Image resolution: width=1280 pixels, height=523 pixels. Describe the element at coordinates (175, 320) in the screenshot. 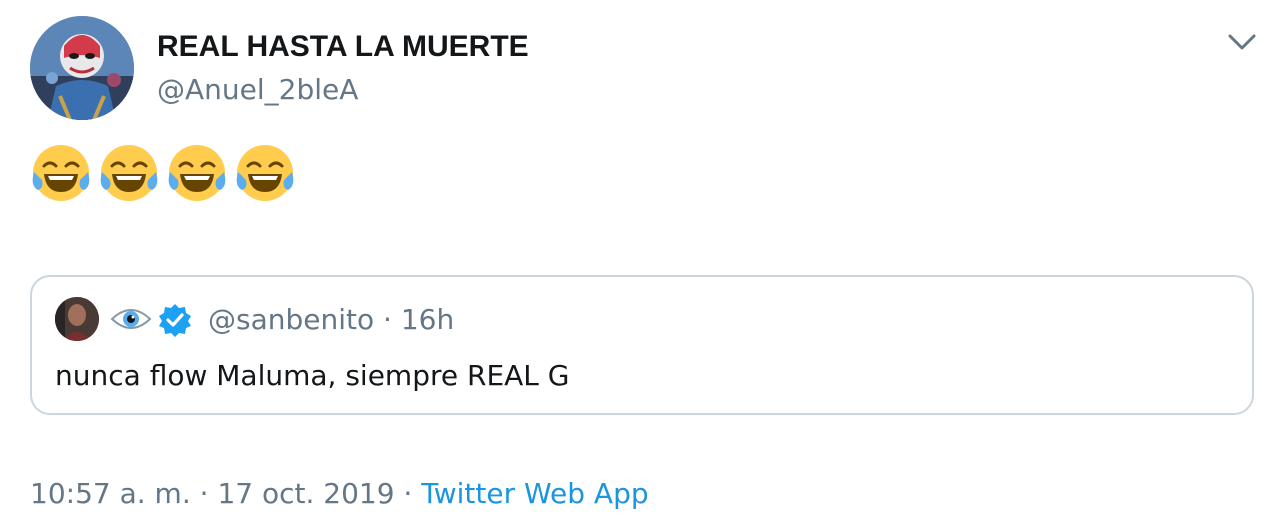

I see `verified-badge-icon` at that location.